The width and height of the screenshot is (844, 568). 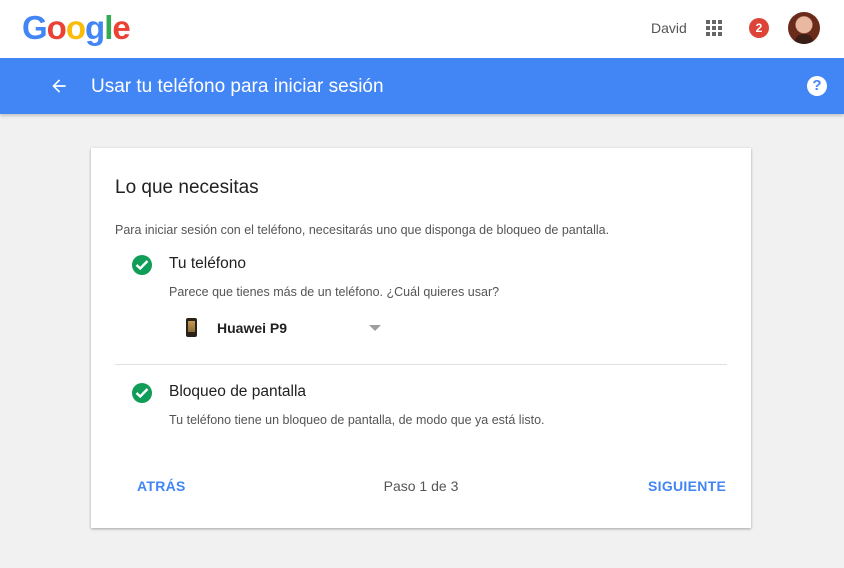 What do you see at coordinates (375, 328) in the screenshot?
I see `chevron-down-icon` at bounding box center [375, 328].